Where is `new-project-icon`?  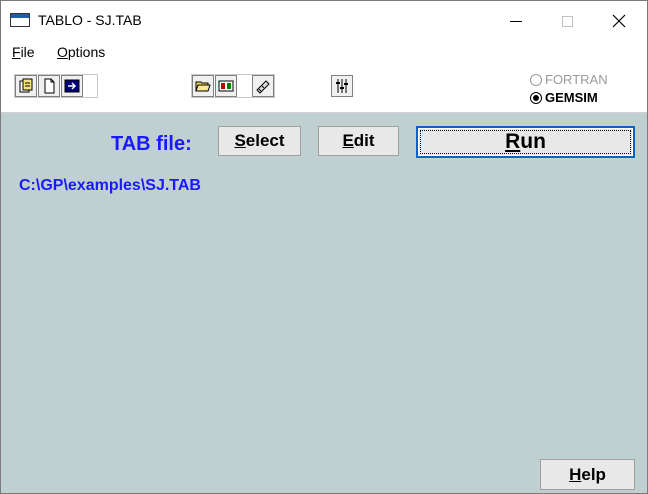
new-project-icon is located at coordinates (26, 85).